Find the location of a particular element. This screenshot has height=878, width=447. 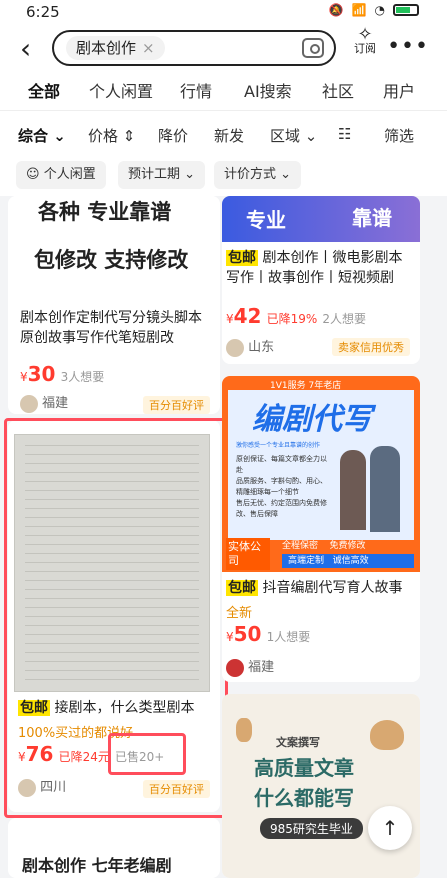

tab-personal: 个人闲置 is located at coordinates (121, 90).